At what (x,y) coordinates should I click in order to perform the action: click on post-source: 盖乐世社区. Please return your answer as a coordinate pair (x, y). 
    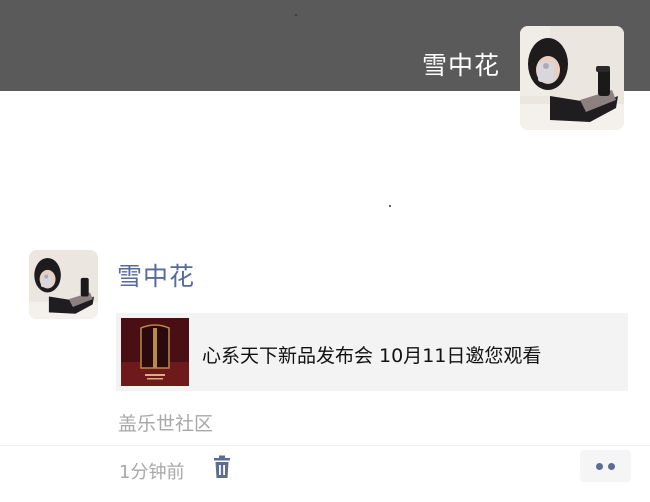
    Looking at the image, I should click on (165, 422).